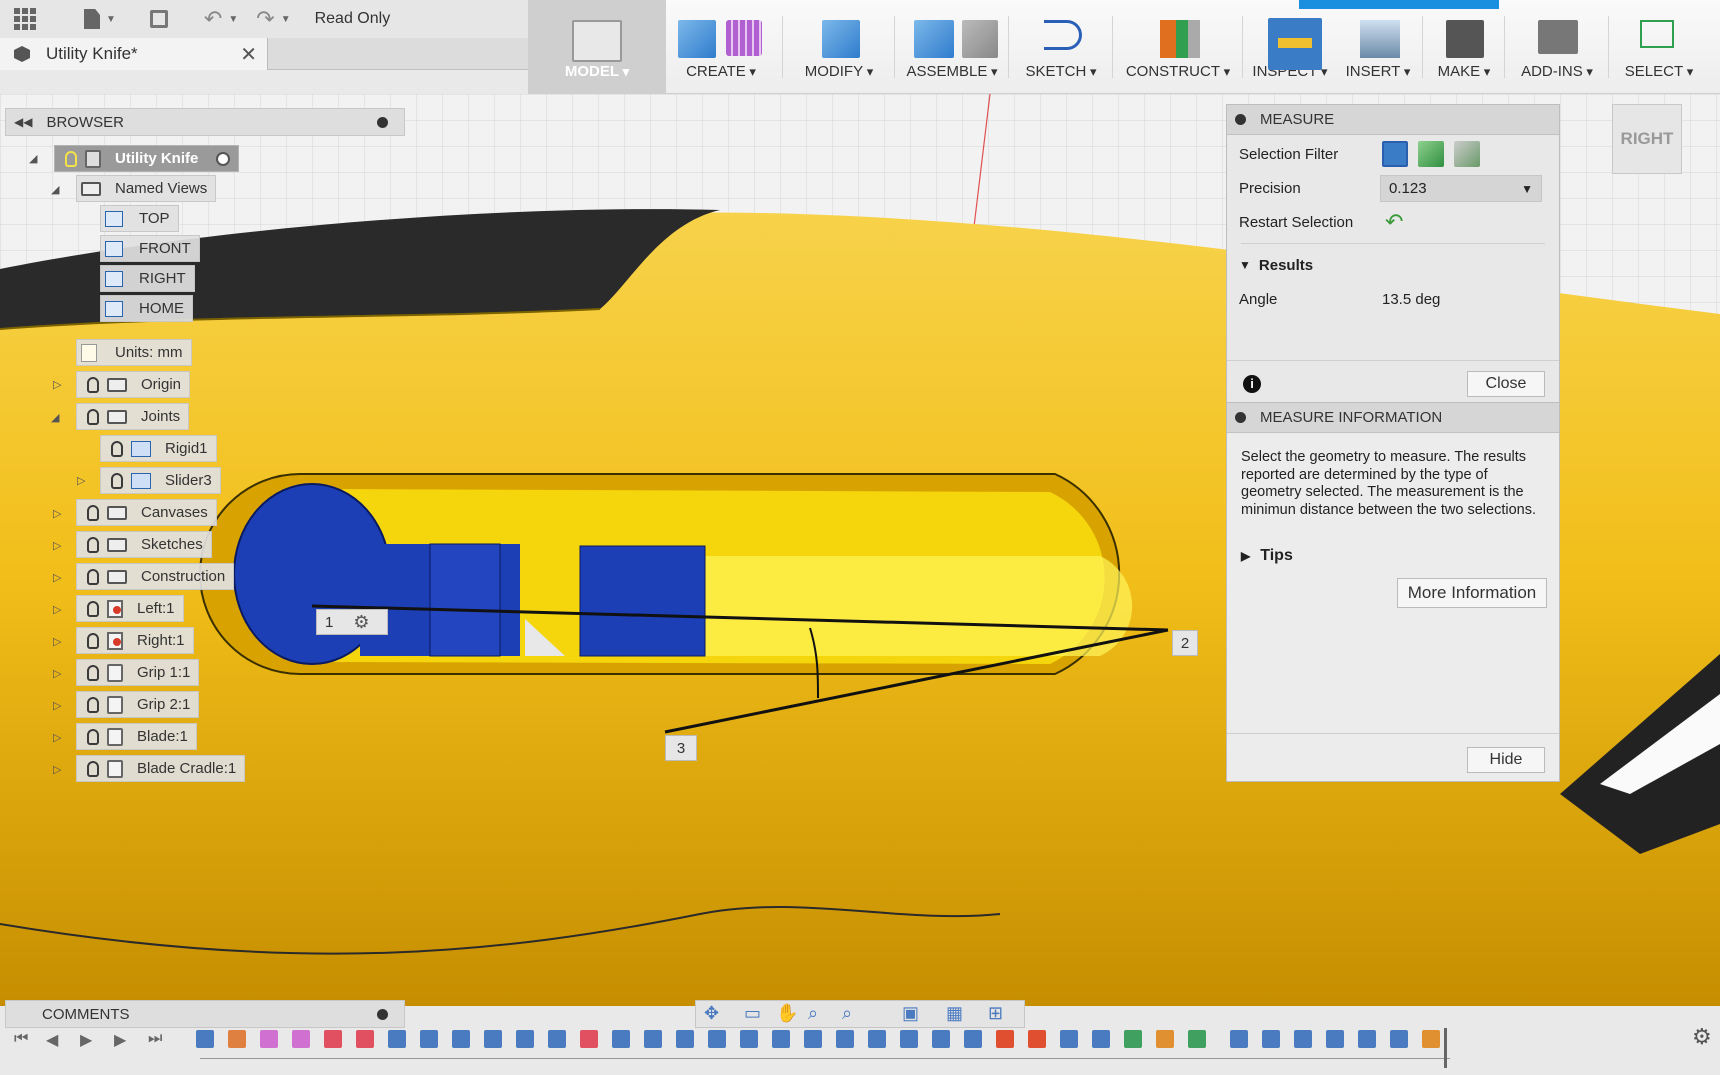  Describe the element at coordinates (57, 737) in the screenshot. I see `expand-blade-icon: ▷` at that location.